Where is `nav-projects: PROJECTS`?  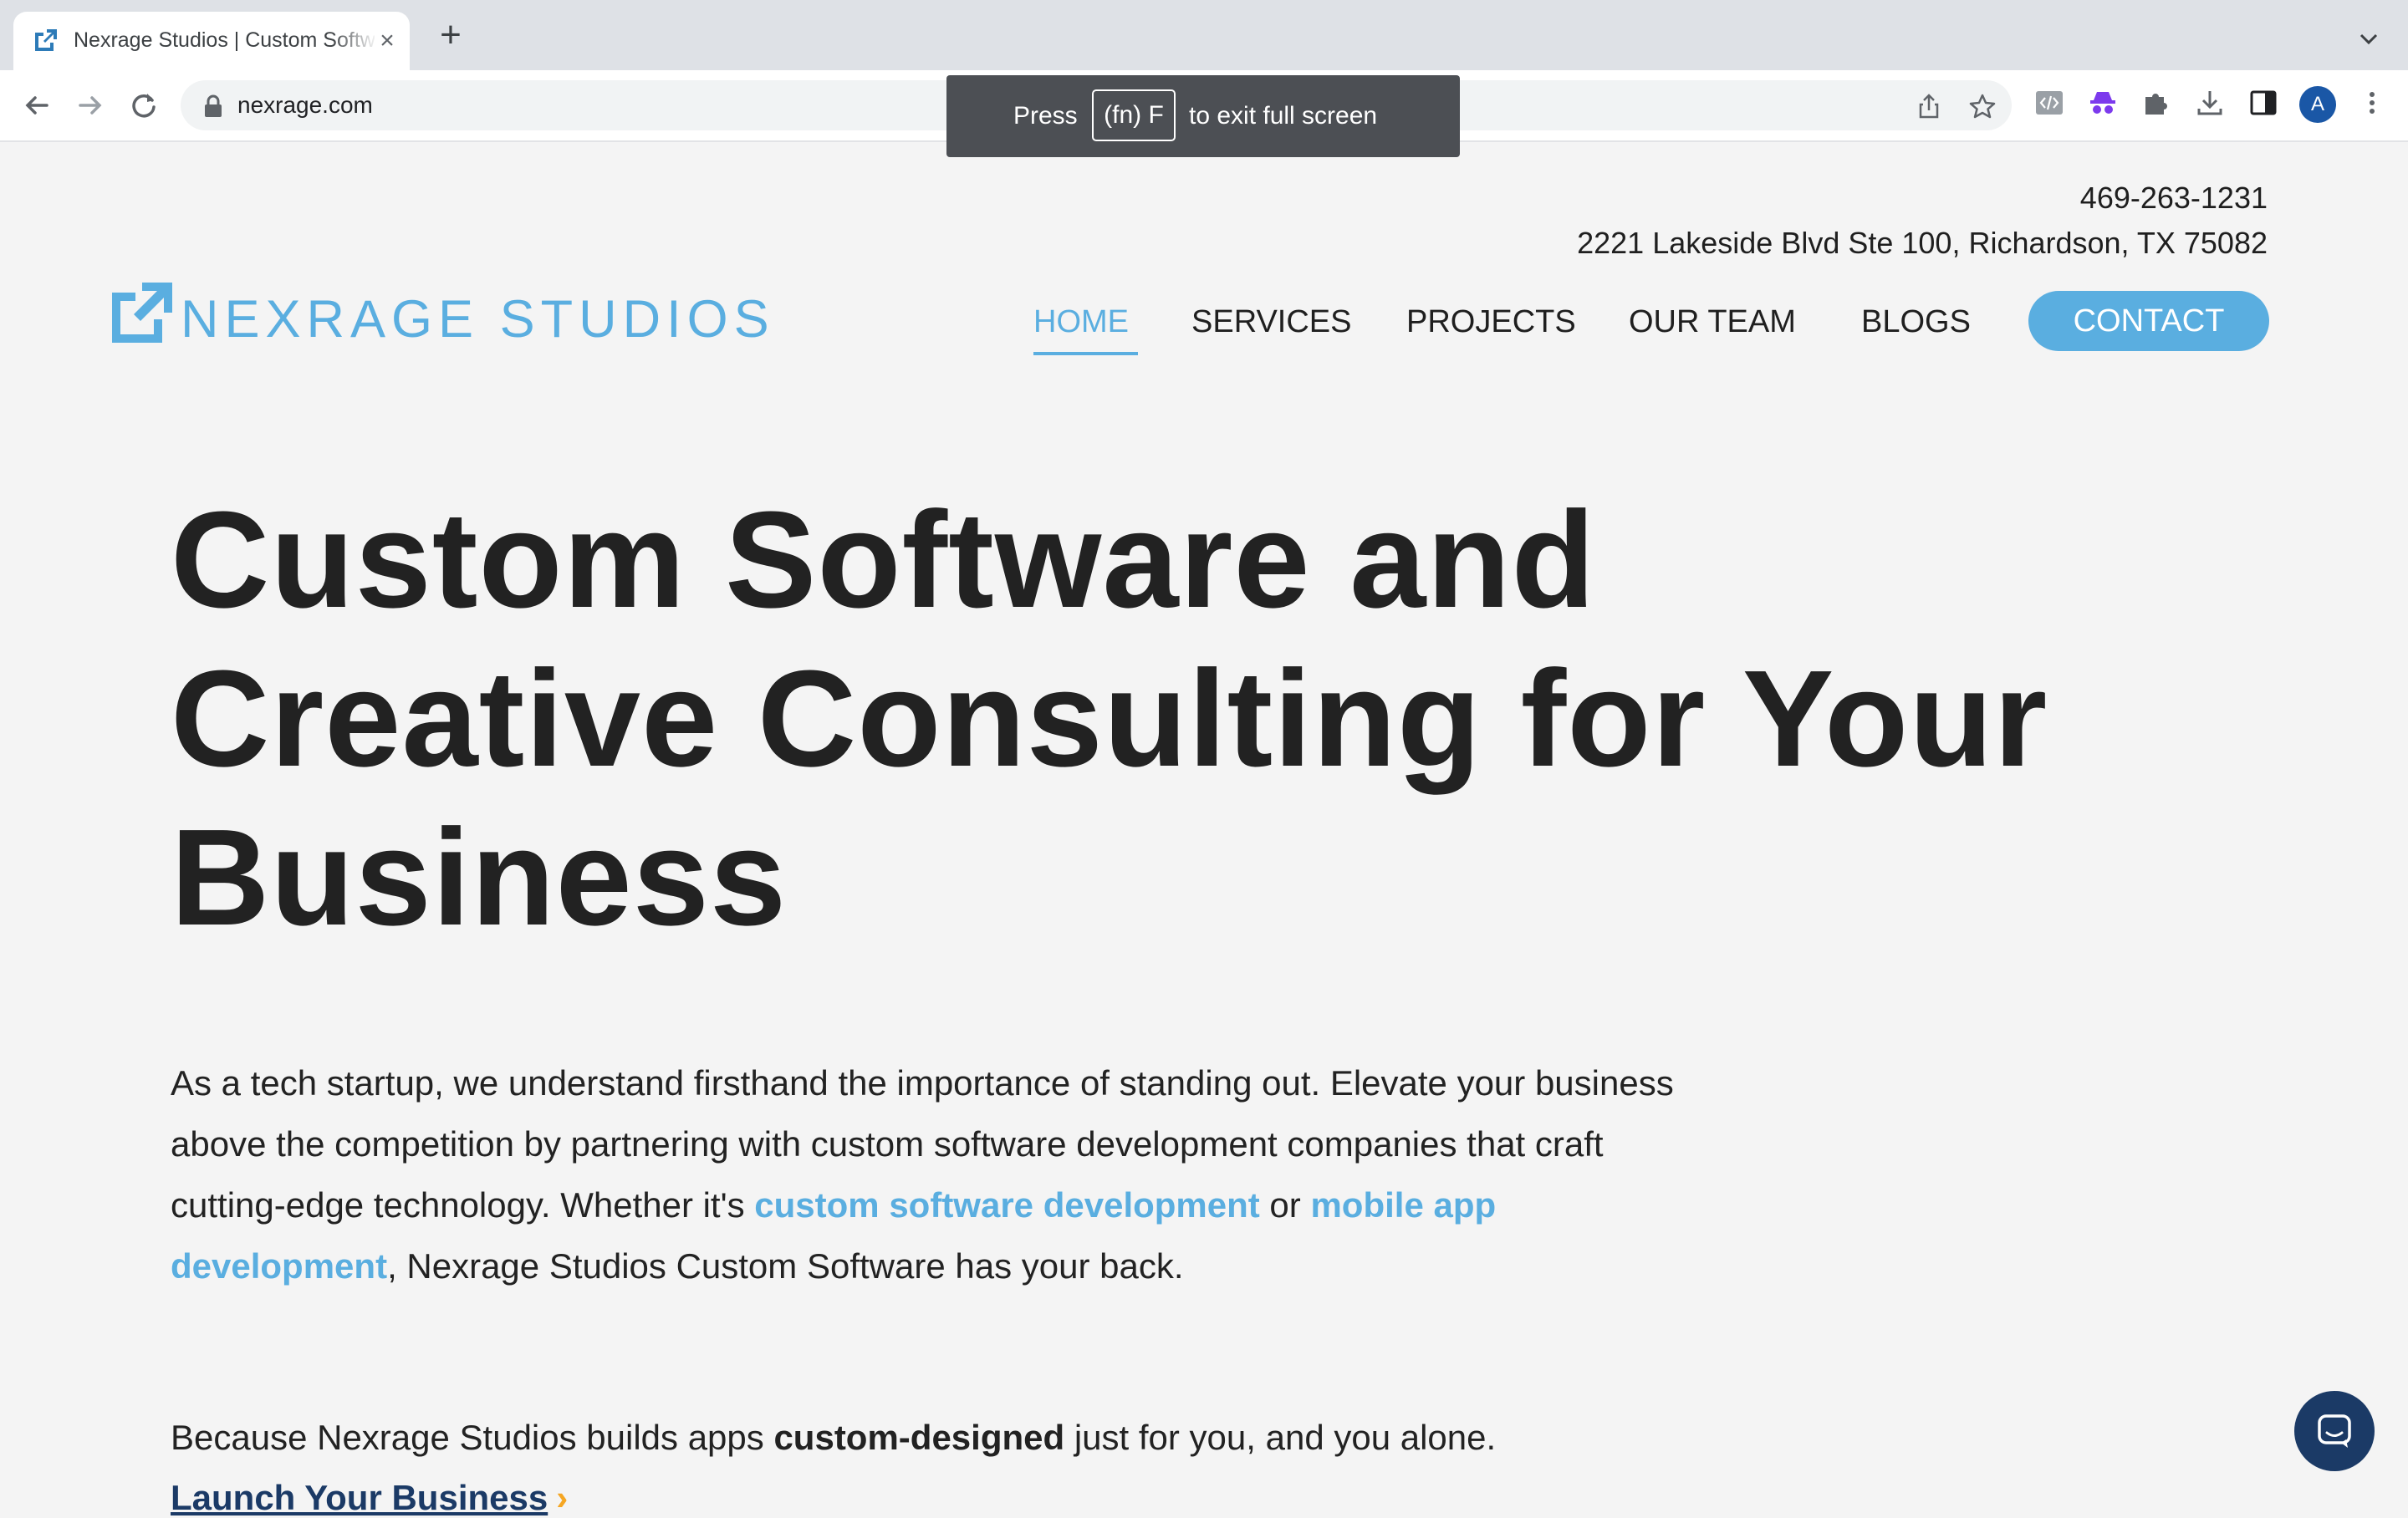
nav-projects: PROJECTS is located at coordinates (1491, 322).